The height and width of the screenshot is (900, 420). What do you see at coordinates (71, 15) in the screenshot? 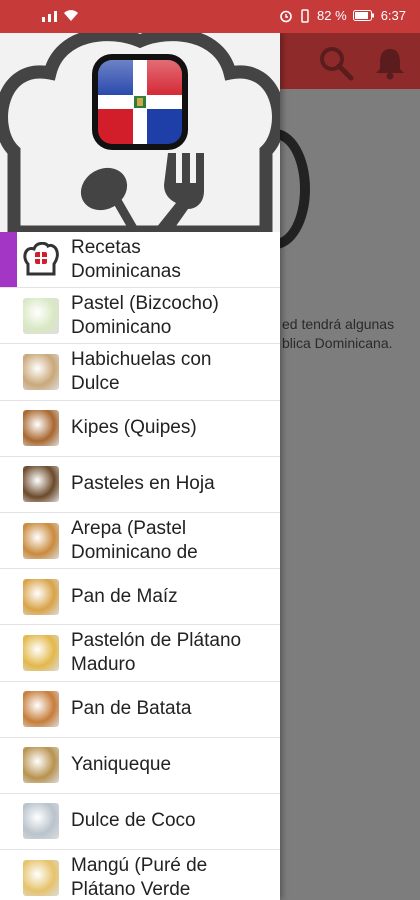
I see `wifi-icon` at bounding box center [71, 15].